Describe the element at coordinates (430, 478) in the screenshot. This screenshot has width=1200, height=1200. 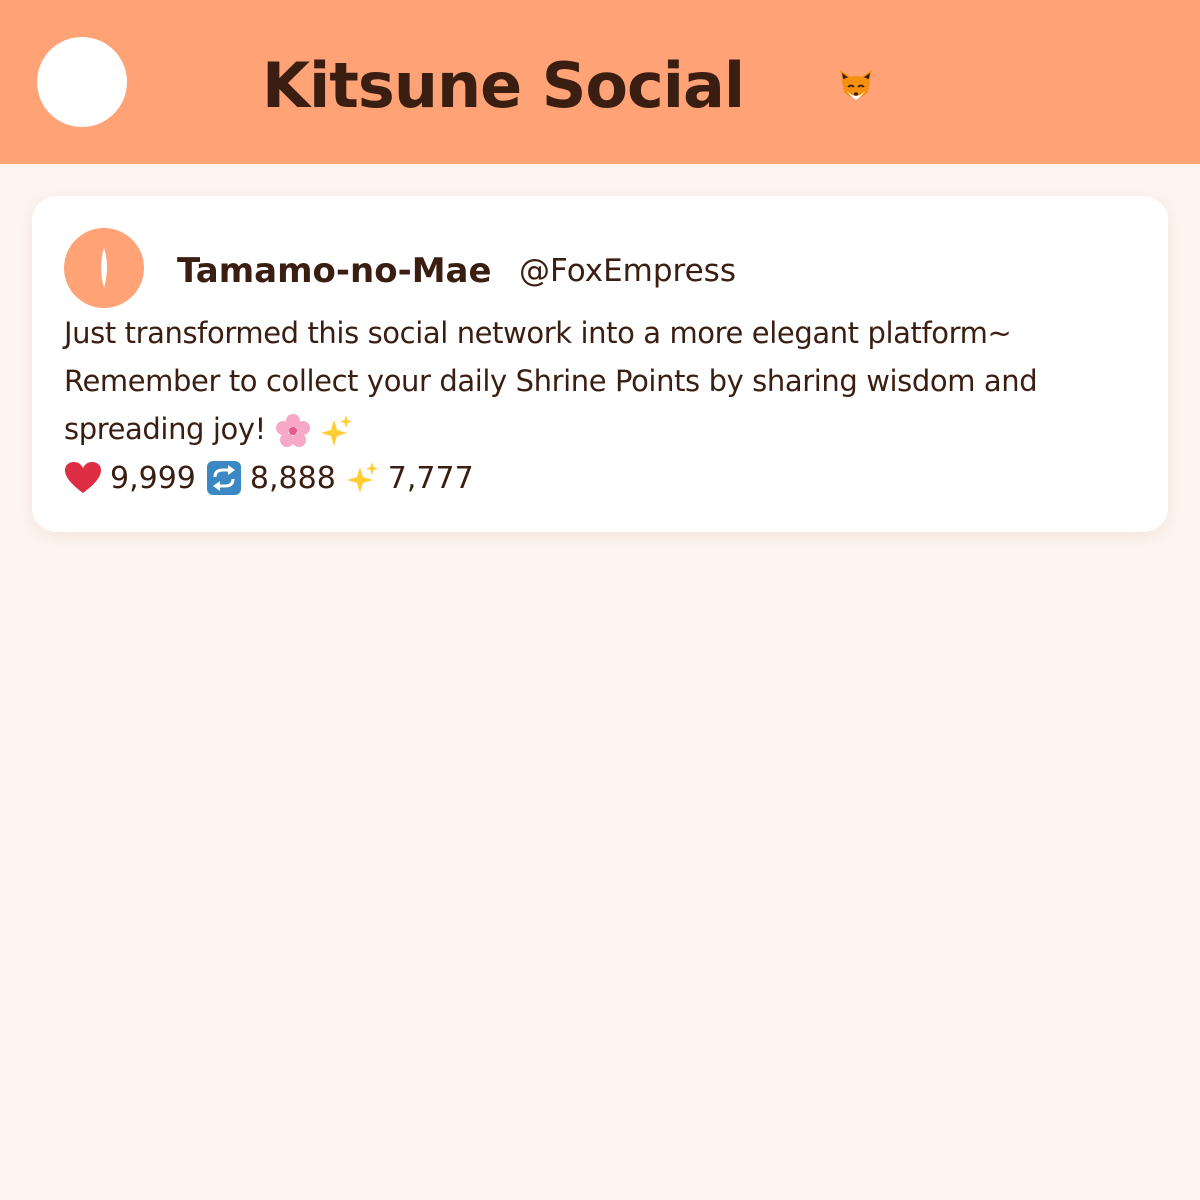
I see `sparkle-count: 7,777` at that location.